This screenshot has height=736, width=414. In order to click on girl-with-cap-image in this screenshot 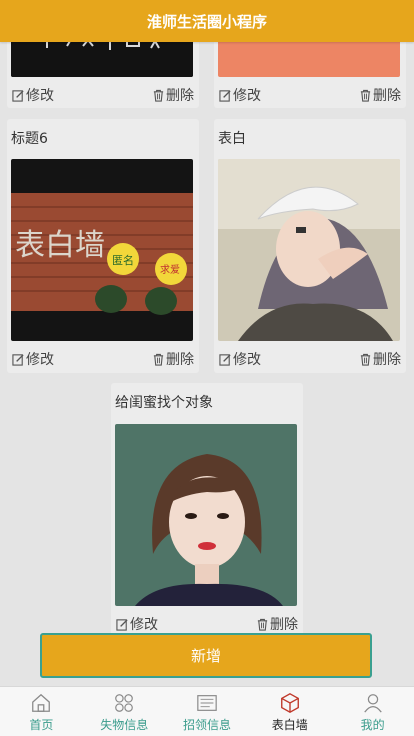, I will do `click(309, 250)`.